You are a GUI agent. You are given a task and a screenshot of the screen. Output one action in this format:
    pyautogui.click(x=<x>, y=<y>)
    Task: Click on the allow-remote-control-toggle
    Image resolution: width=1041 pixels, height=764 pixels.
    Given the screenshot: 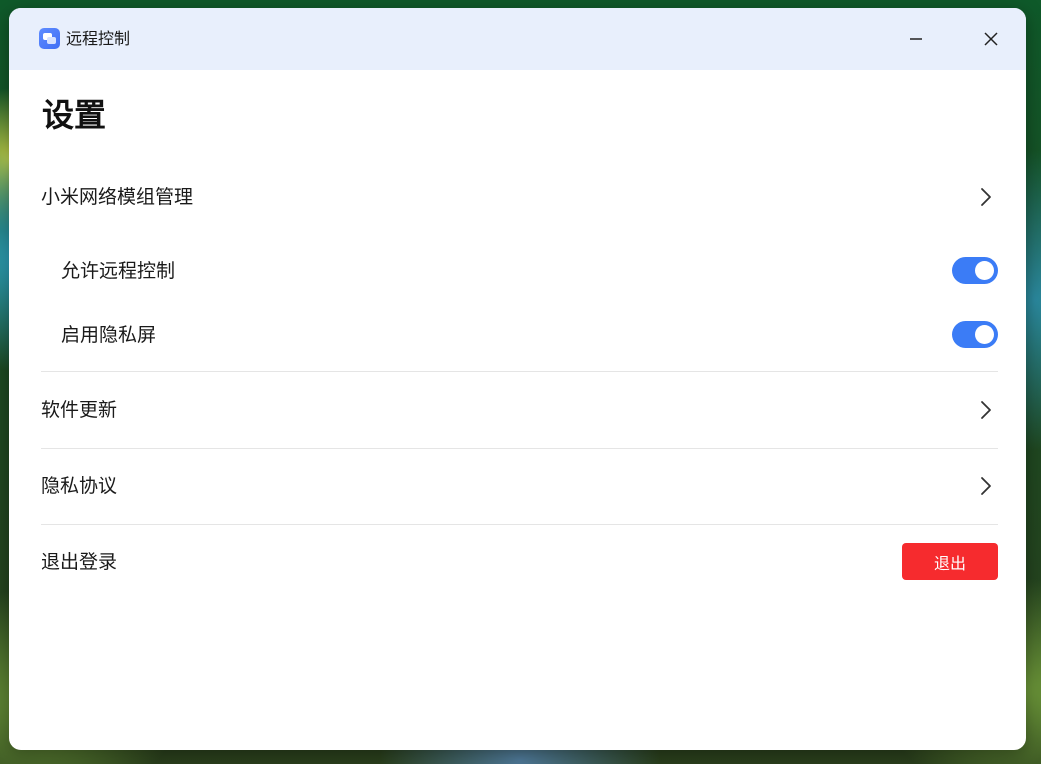 What is the action you would take?
    pyautogui.click(x=975, y=270)
    